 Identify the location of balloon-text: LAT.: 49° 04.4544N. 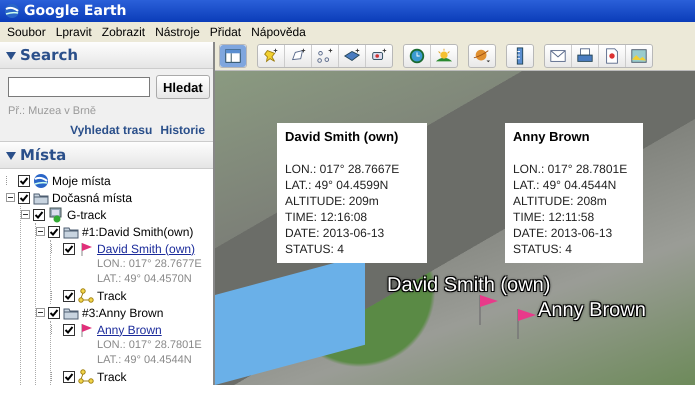
(565, 185).